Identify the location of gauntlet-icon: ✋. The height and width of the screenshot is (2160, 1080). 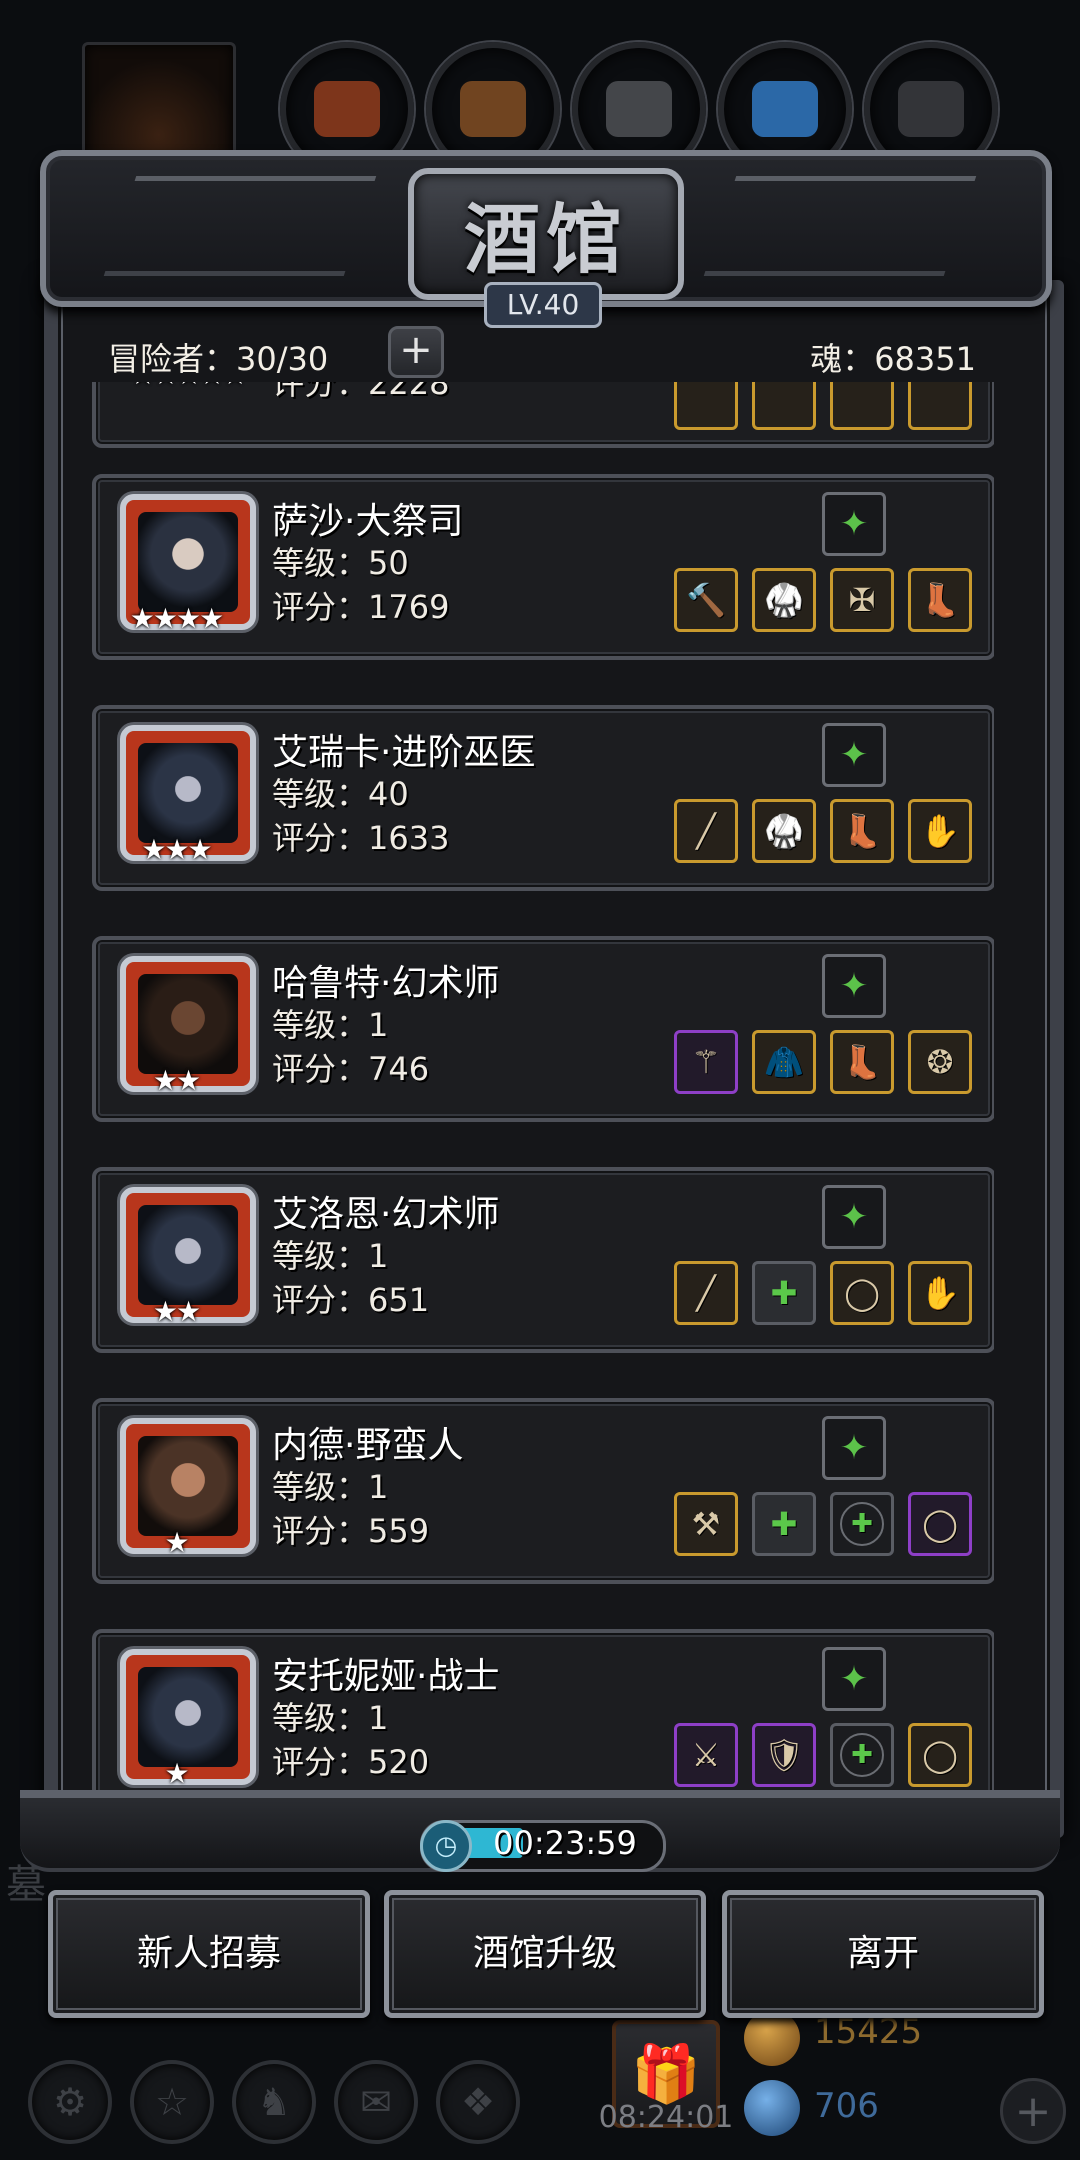
(940, 831).